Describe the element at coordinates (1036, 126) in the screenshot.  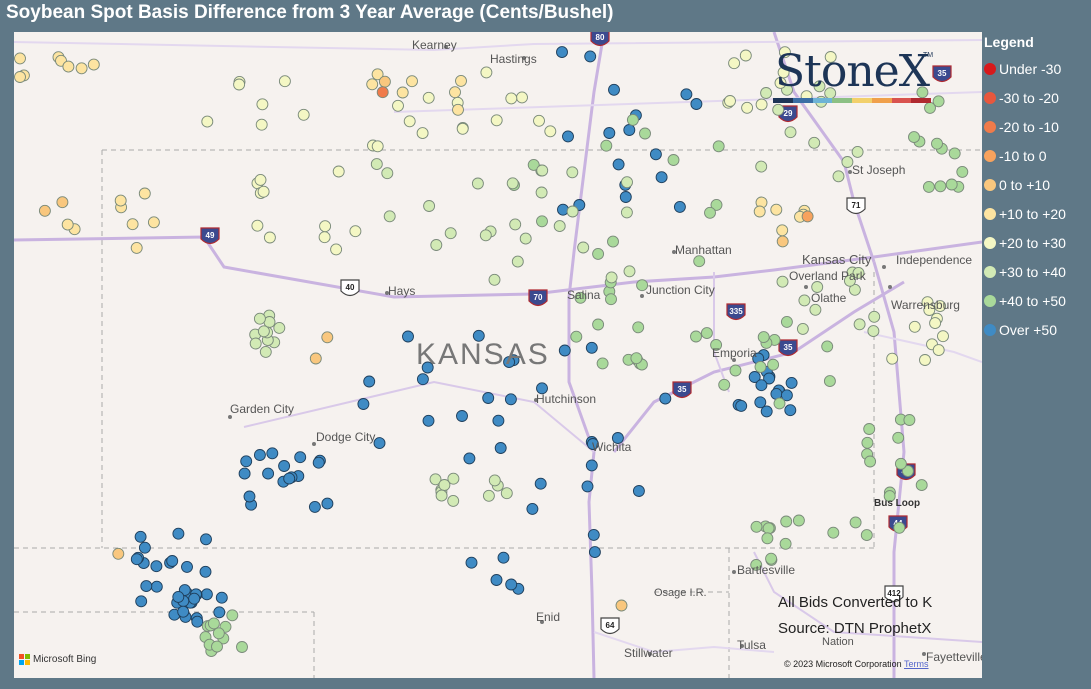
I see `legend-item: -20 to -10` at that location.